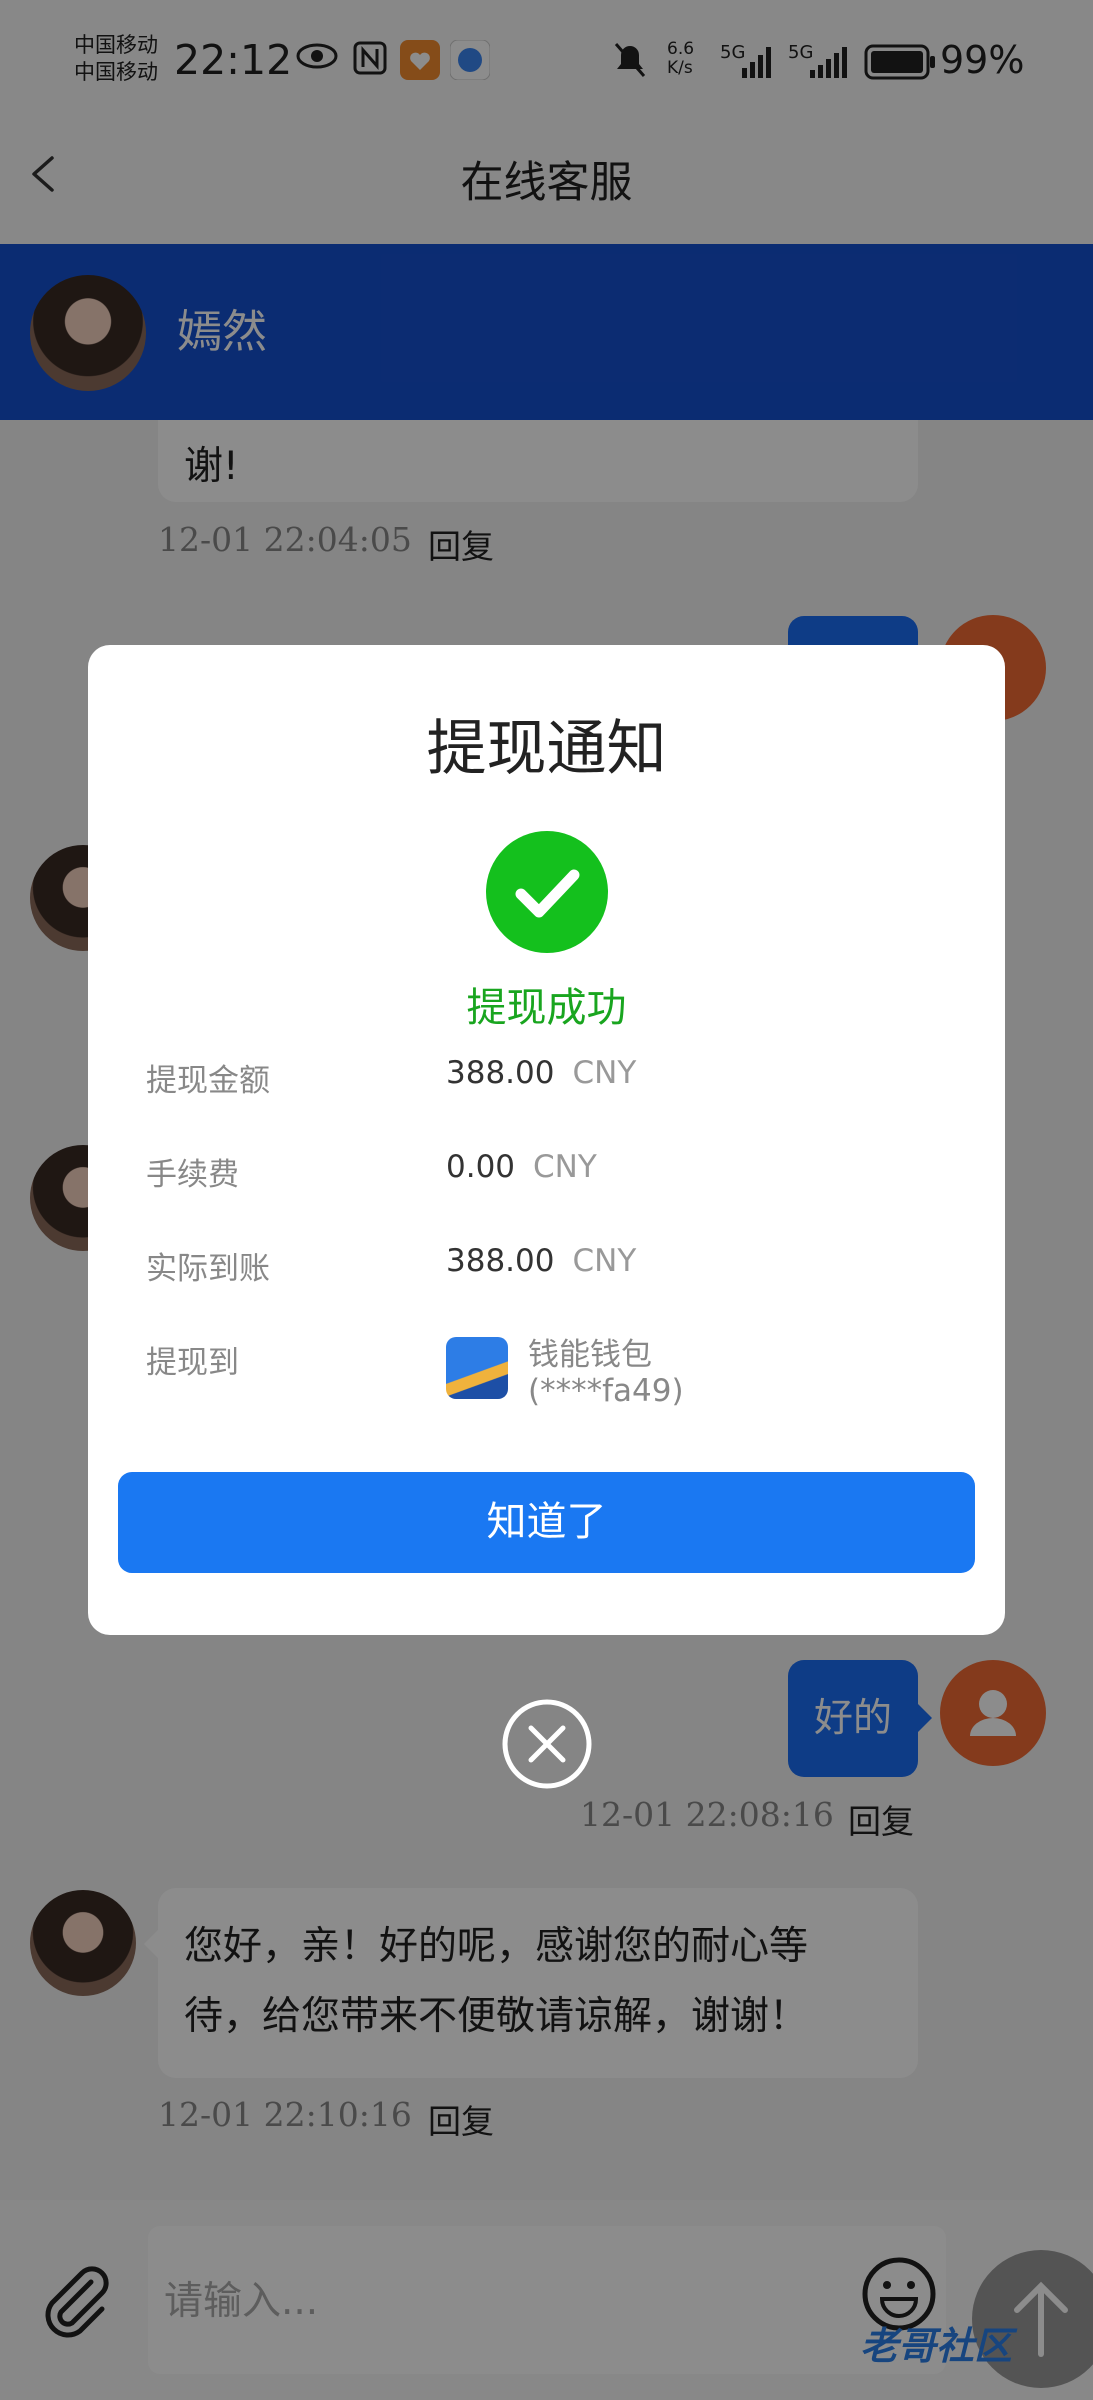  Describe the element at coordinates (208, 1081) in the screenshot. I see `amount-label: 提现金额` at that location.